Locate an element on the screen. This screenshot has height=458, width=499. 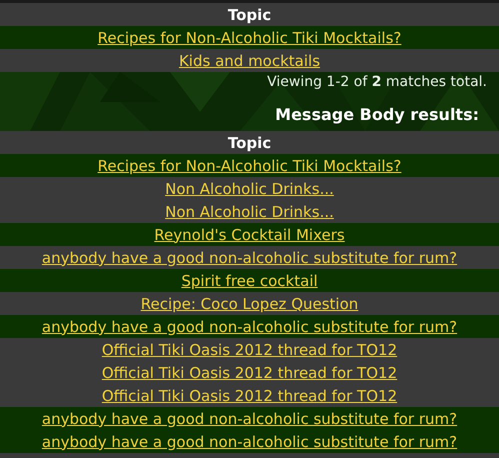
topic-link: Reynold's Cocktail Mixers is located at coordinates (249, 235).